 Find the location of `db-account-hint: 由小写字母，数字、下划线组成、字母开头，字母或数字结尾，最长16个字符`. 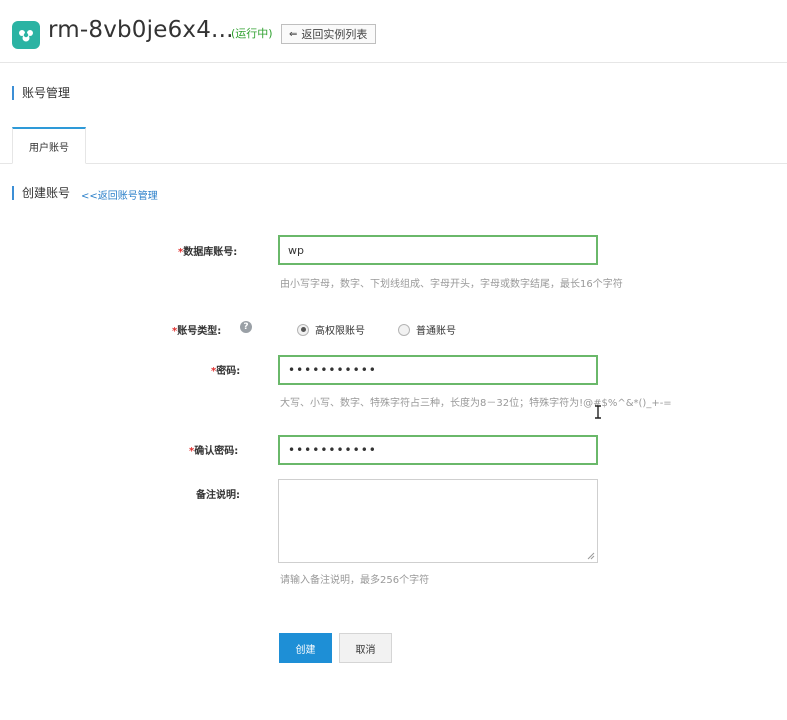

db-account-hint: 由小写字母，数字、下划线组成、字母开头，字母或数字结尾，最长16个字符 is located at coordinates (451, 284).